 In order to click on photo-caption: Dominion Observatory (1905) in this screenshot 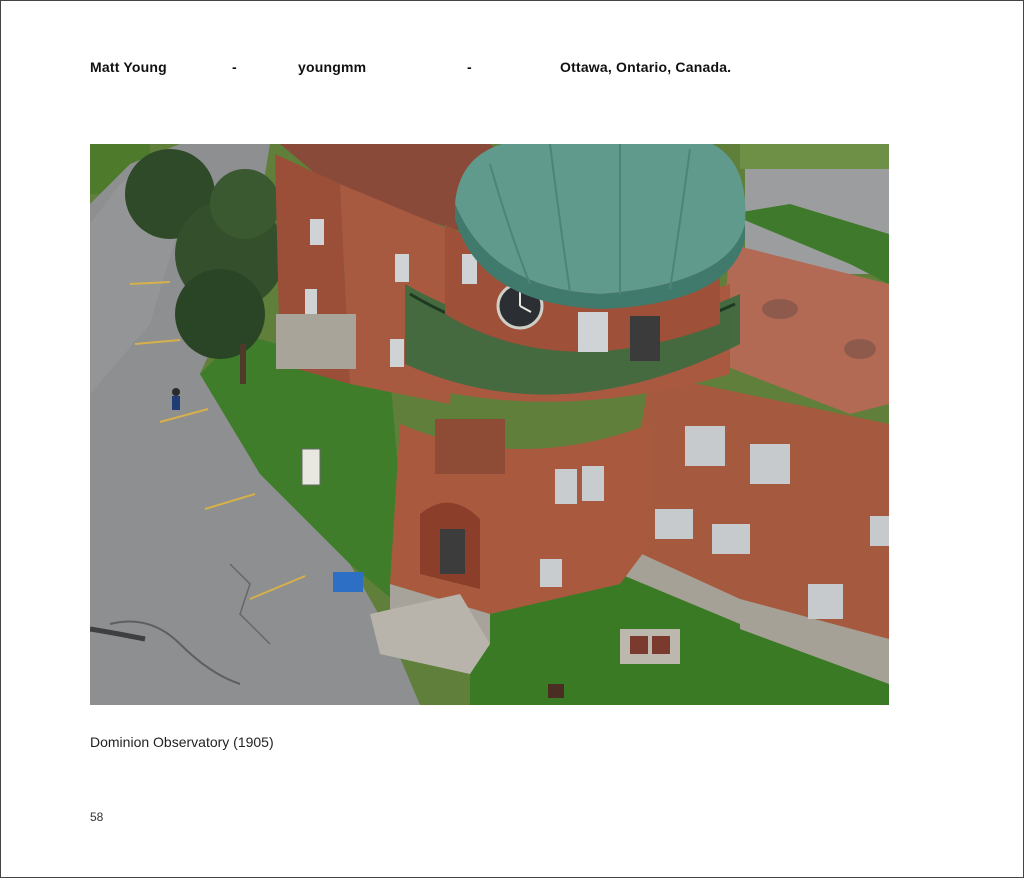, I will do `click(182, 742)`.